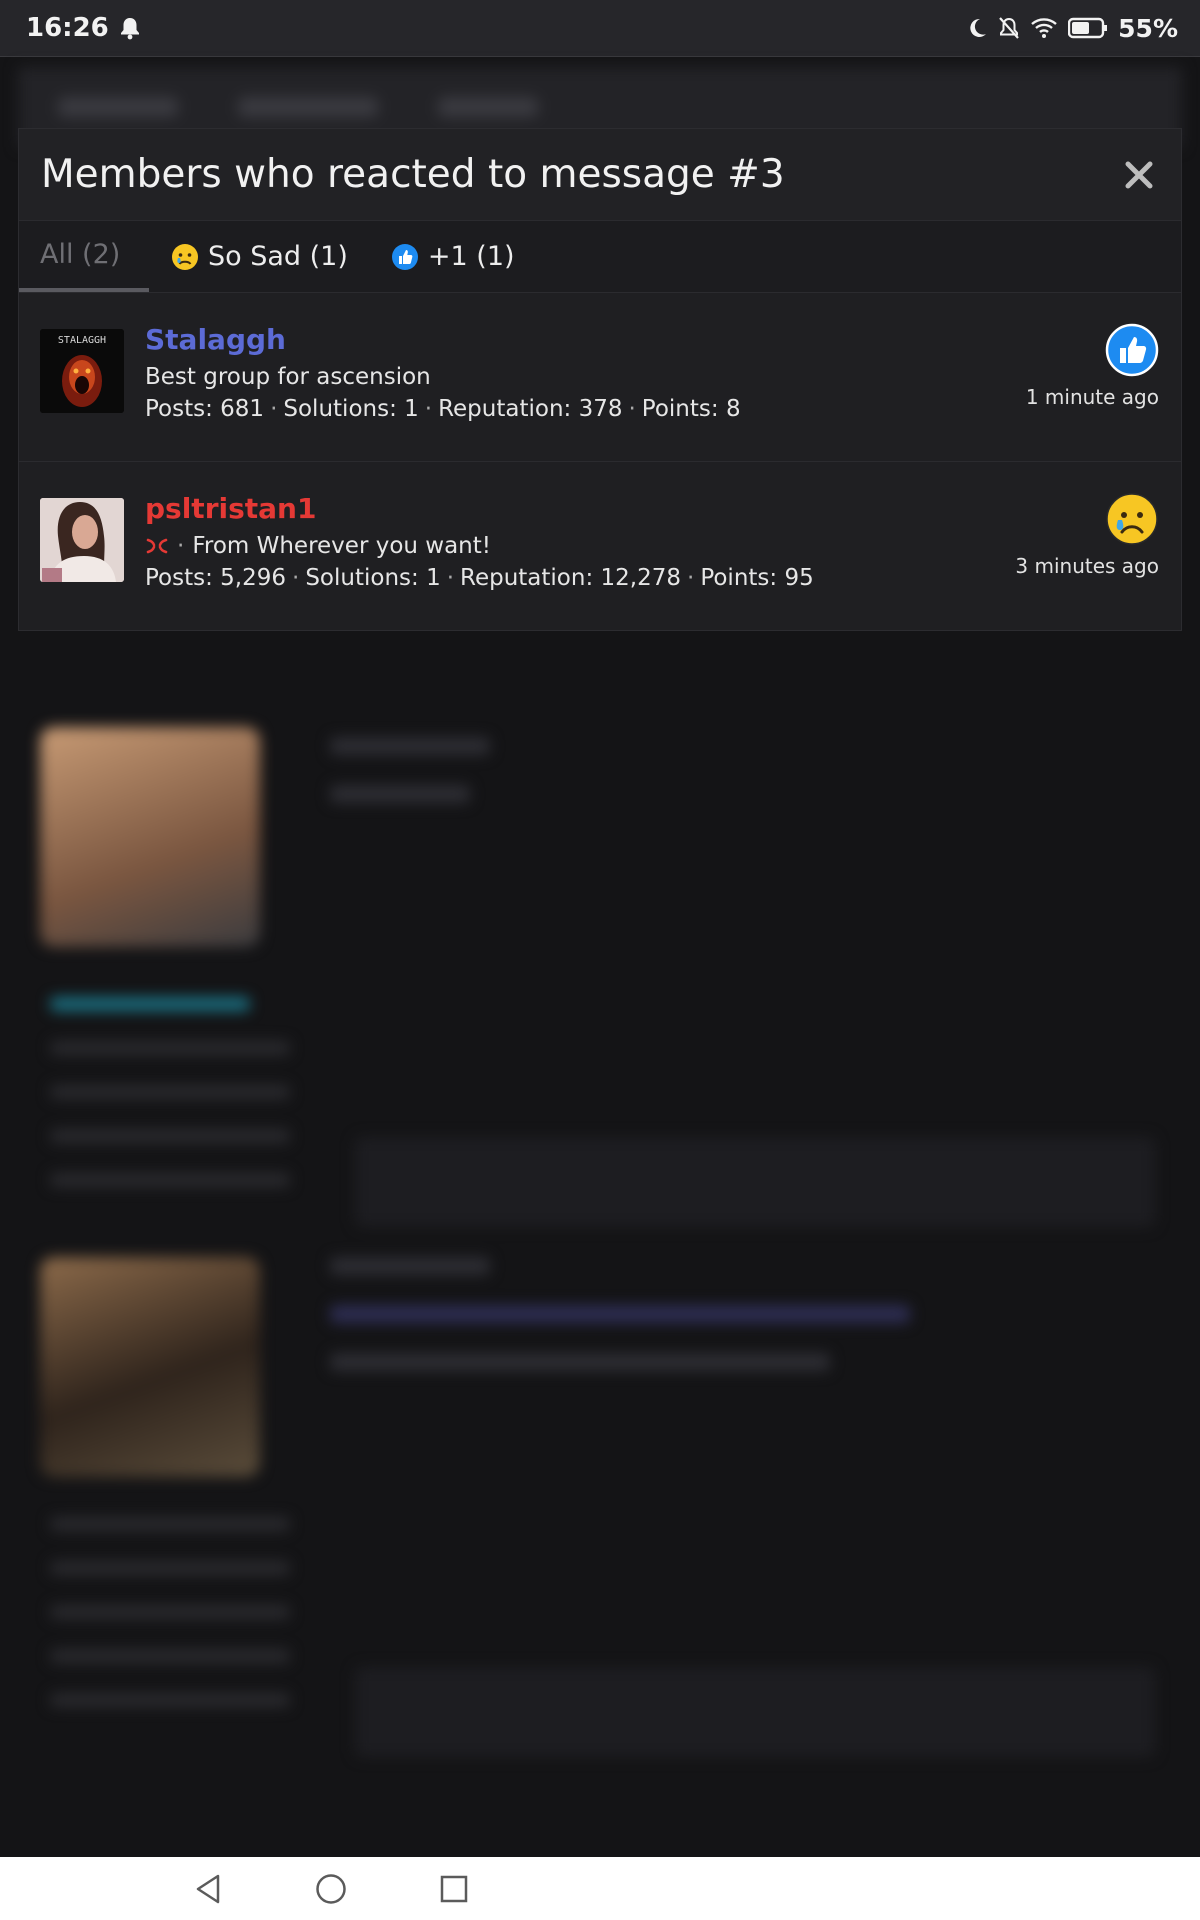  I want to click on reaction-info: 1 minute ago, so click(1092, 366).